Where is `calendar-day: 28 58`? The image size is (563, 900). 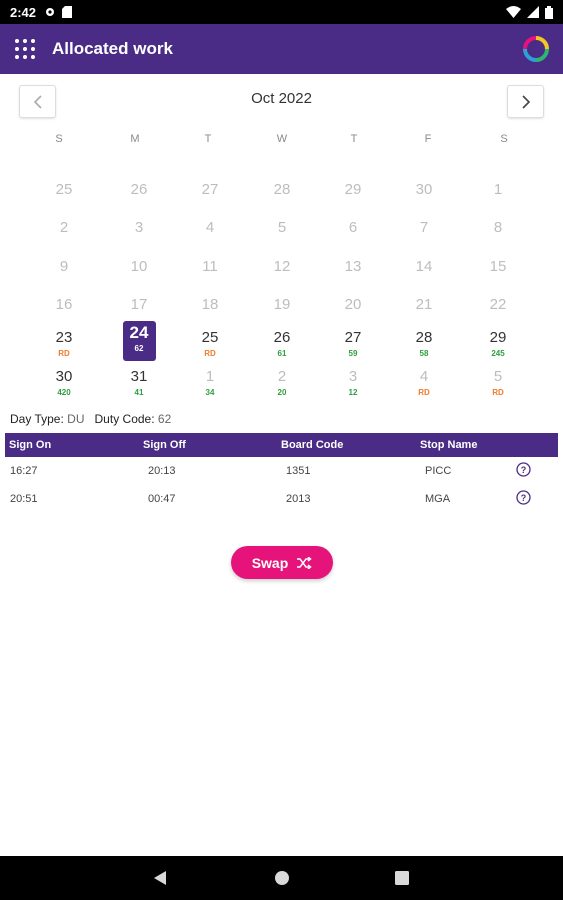
calendar-day: 28 58 is located at coordinates (424, 344).